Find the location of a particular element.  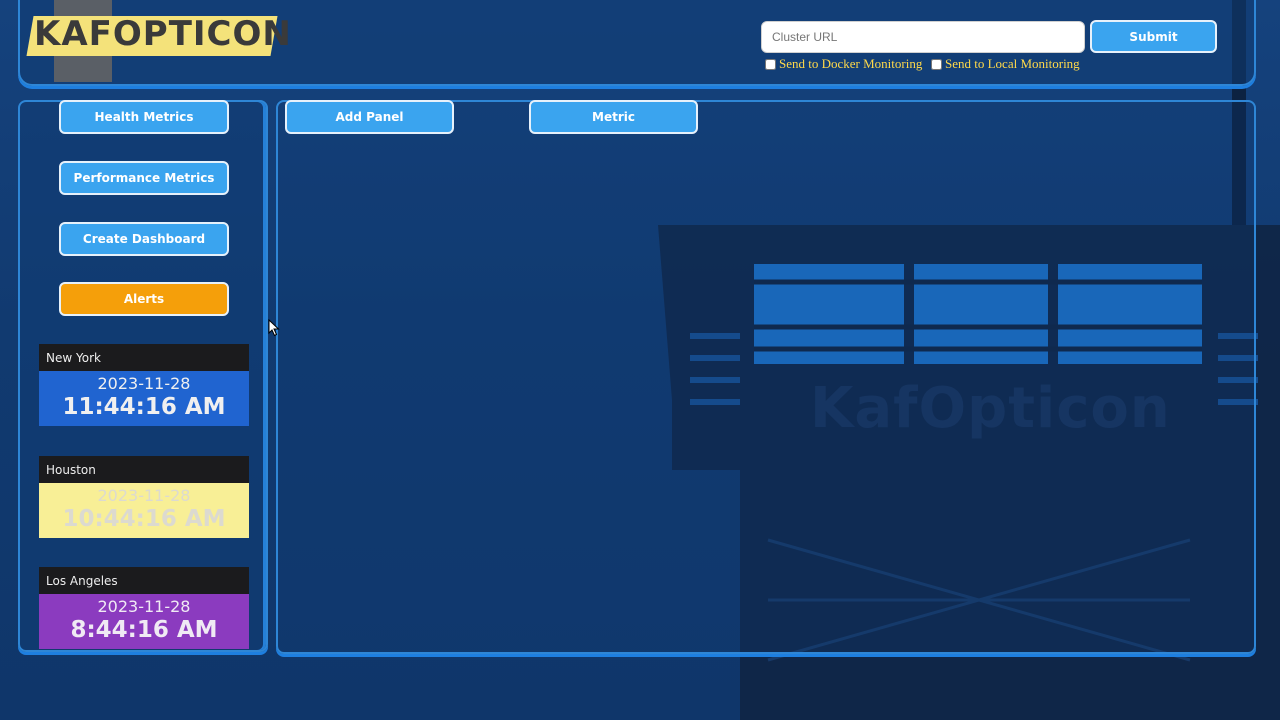

clock-body: 2023-11-28 8:44:16 AM is located at coordinates (144, 621).